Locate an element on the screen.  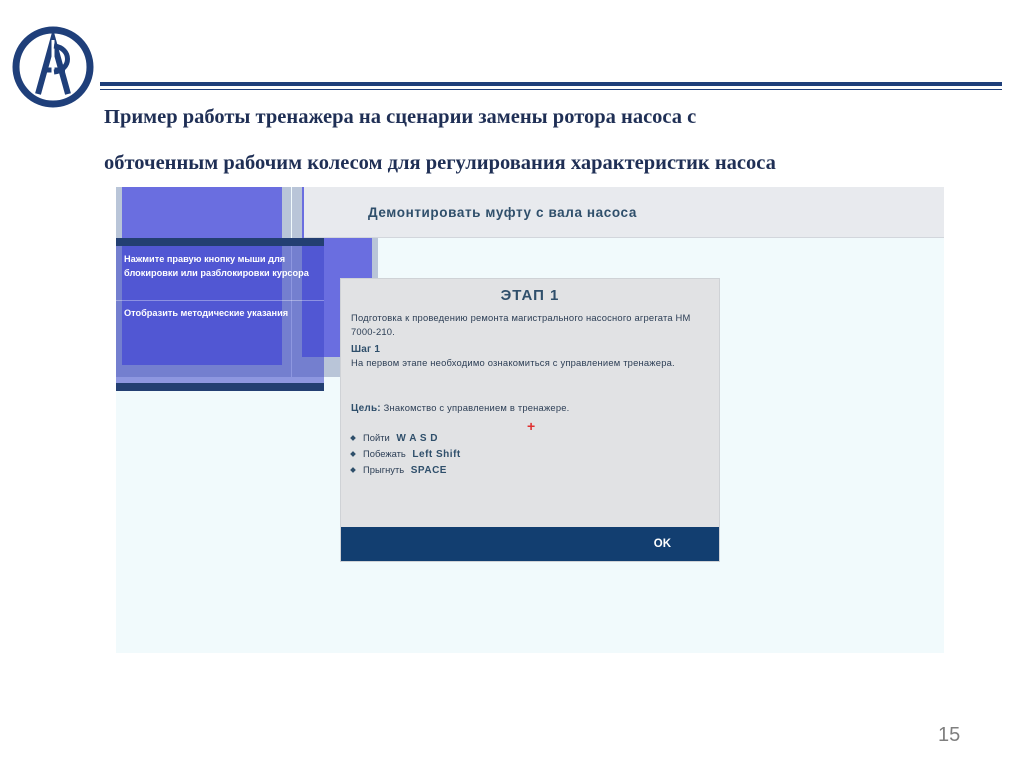
ok-button: OK is located at coordinates (662, 544).